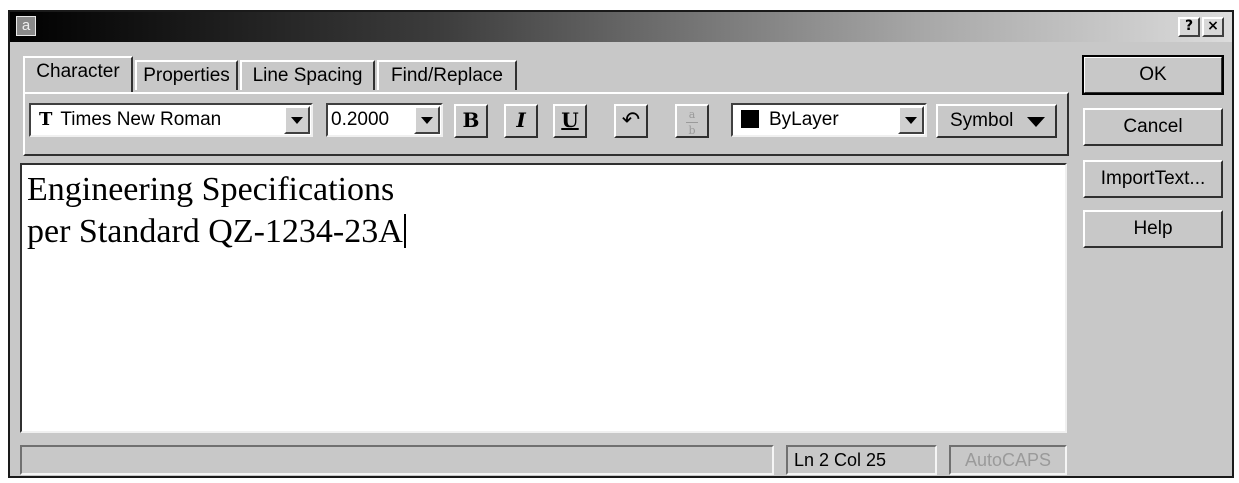  I want to click on editor-line-1: Engineering Specifications, so click(211, 189).